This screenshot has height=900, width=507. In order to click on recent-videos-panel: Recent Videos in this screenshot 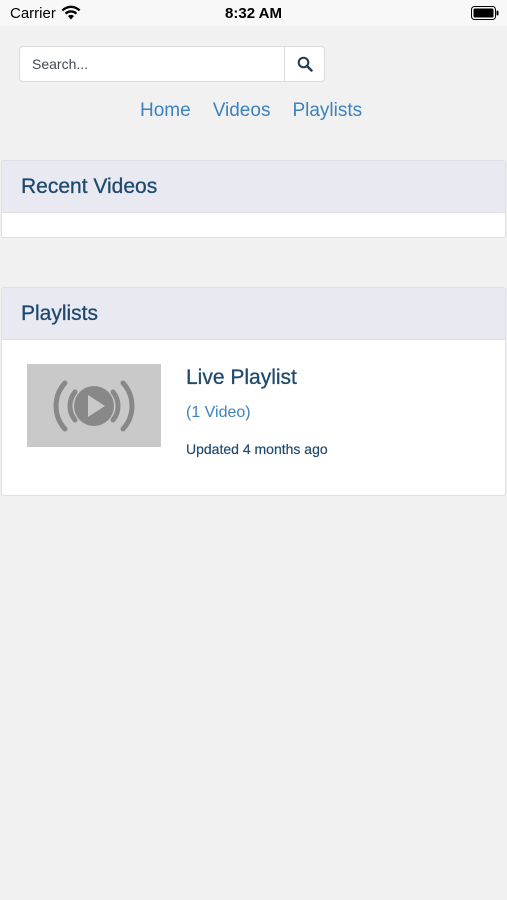, I will do `click(253, 199)`.